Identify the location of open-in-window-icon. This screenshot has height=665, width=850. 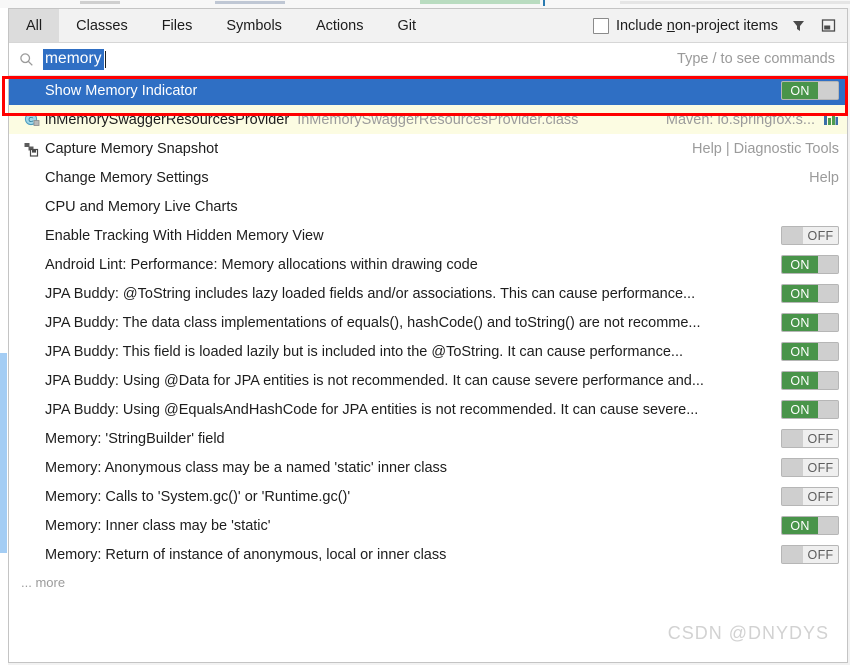
(828, 26).